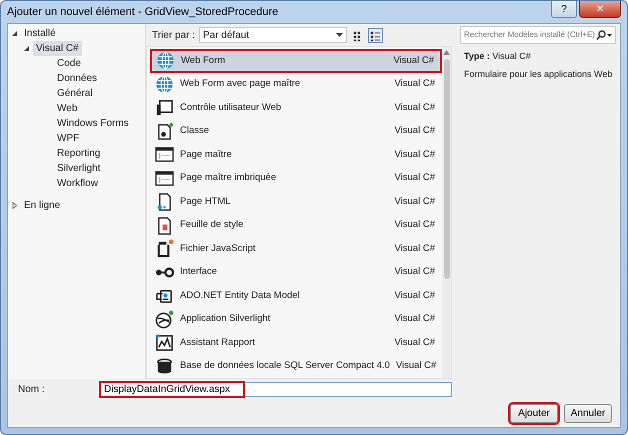  I want to click on template-name: Web Form avec page maître, so click(241, 84).